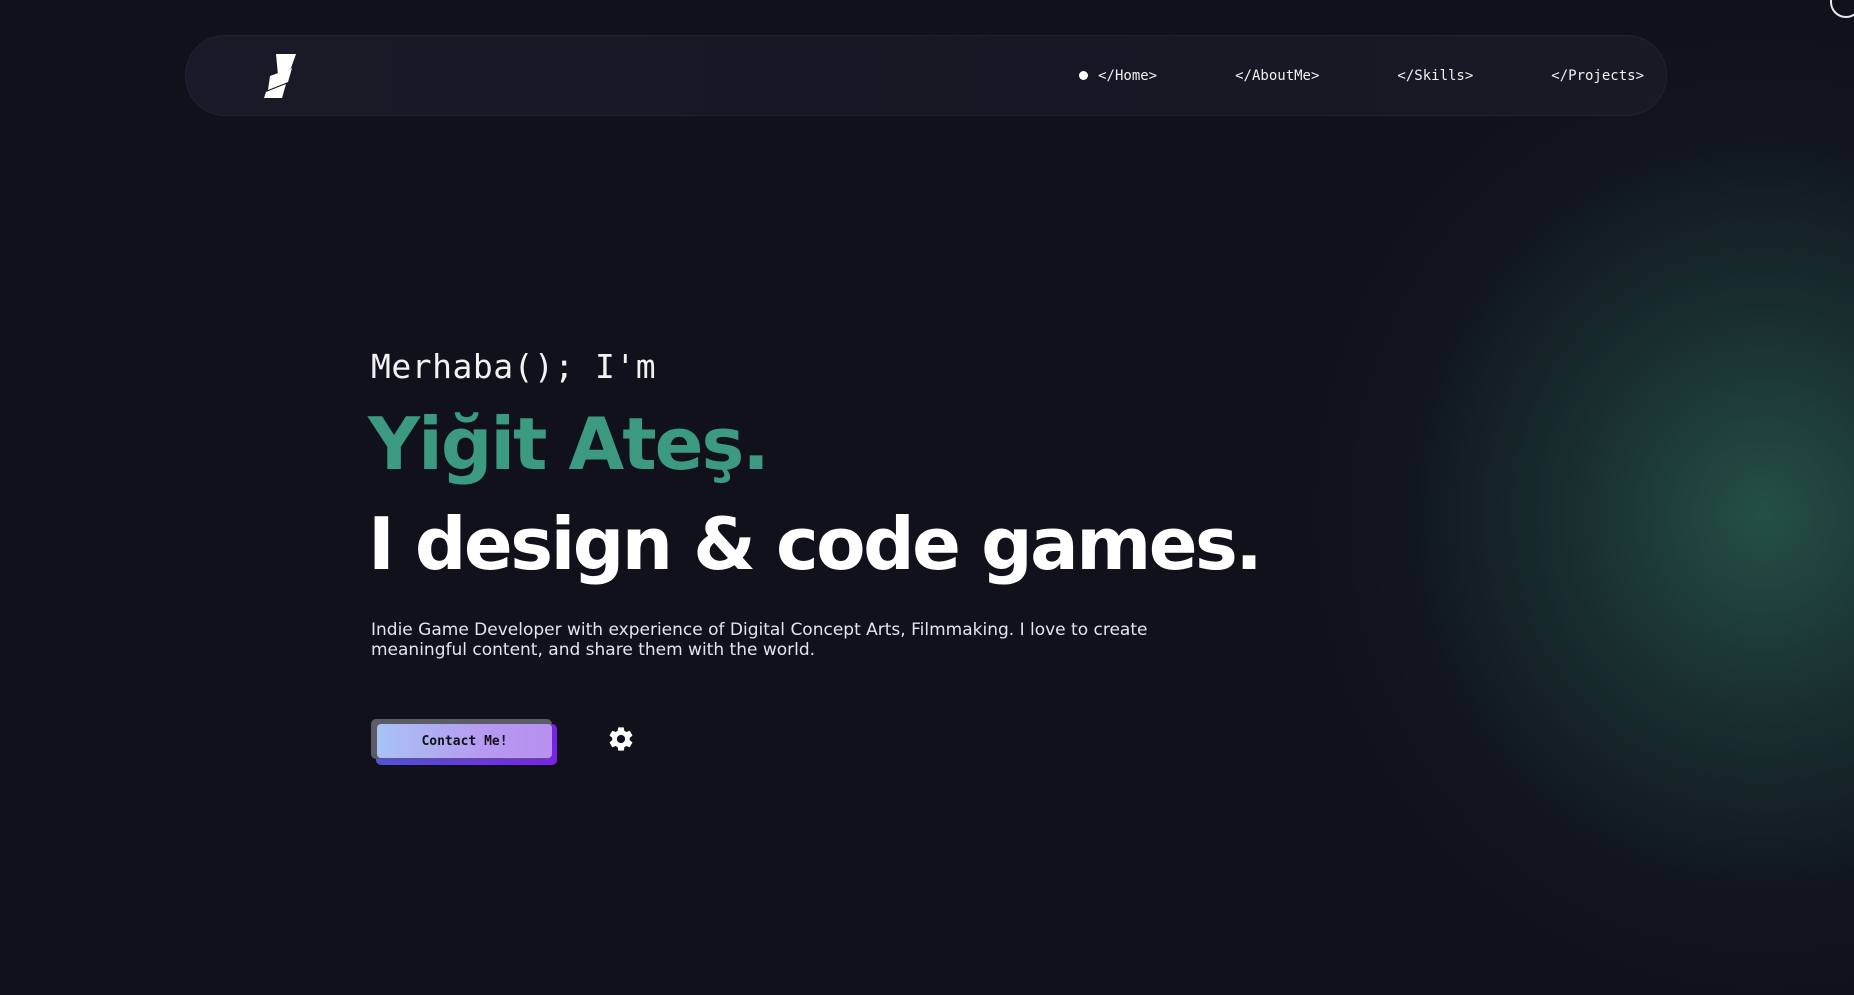 Image resolution: width=1854 pixels, height=995 pixels. Describe the element at coordinates (1084, 75) in the screenshot. I see `active-indicator-dot-icon` at that location.